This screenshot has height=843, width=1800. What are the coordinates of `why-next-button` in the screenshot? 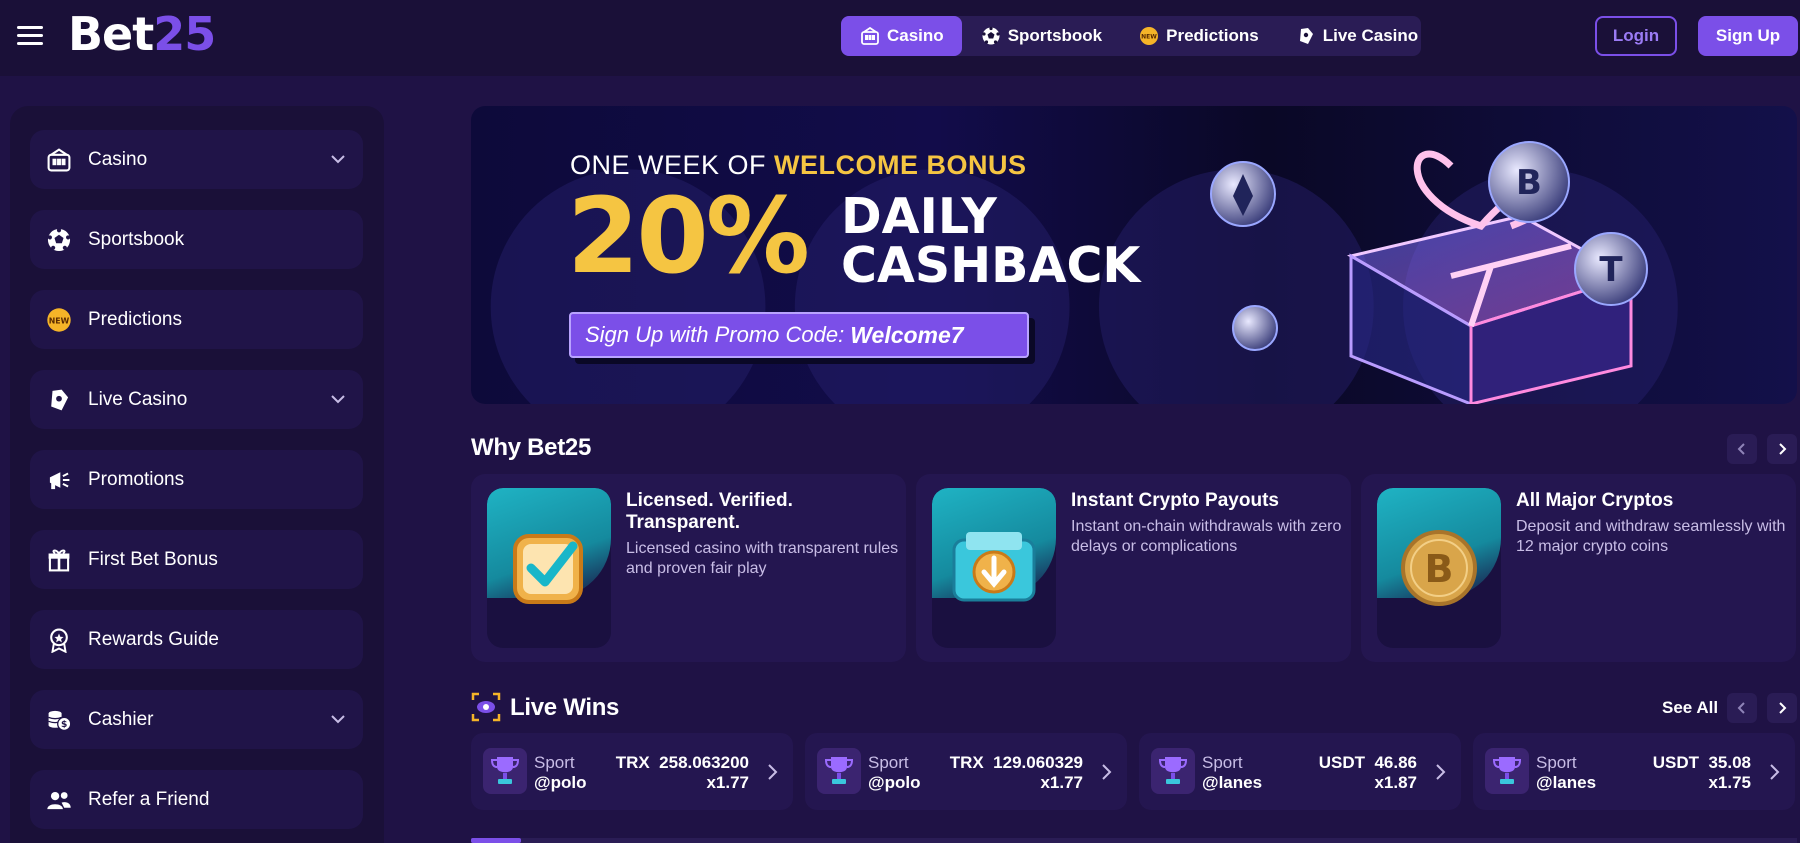 It's located at (1782, 449).